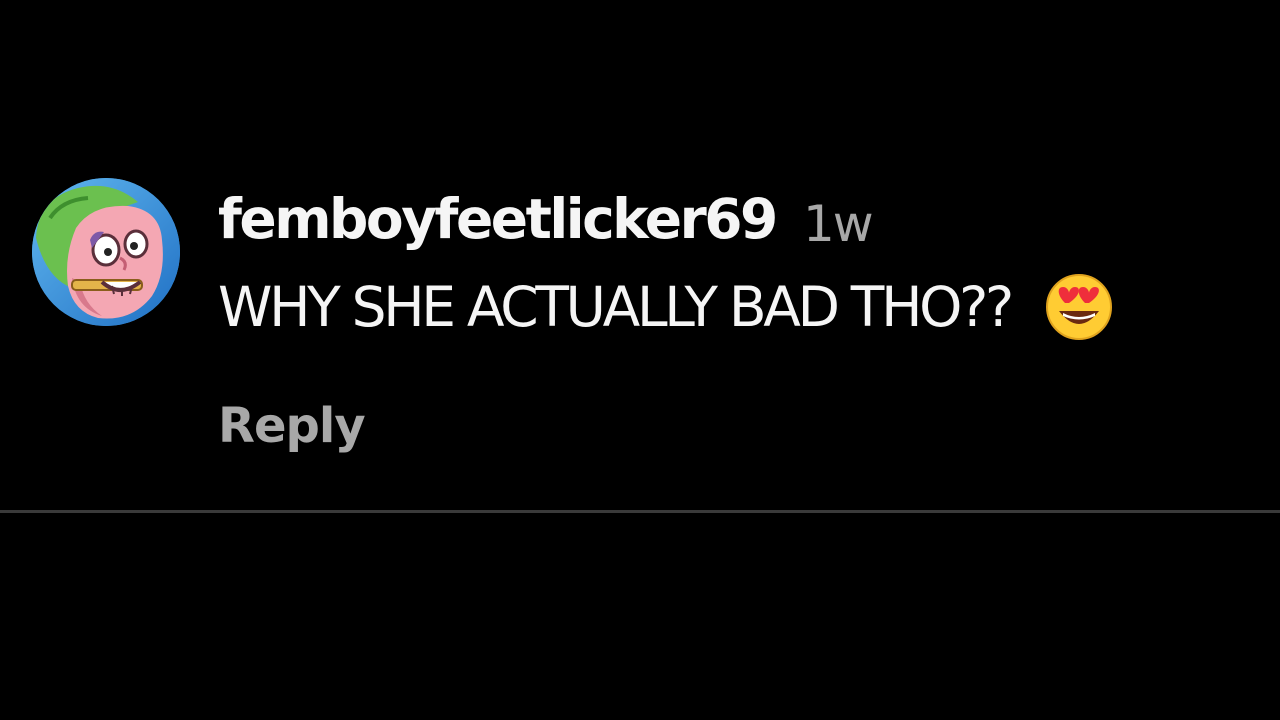  Describe the element at coordinates (498, 219) in the screenshot. I see `username: femboyfeetlicker69` at that location.